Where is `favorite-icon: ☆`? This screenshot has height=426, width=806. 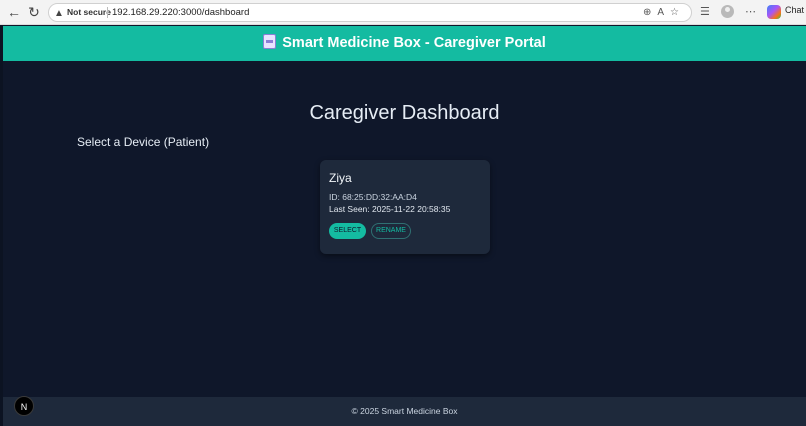
favorite-icon: ☆ is located at coordinates (677, 12).